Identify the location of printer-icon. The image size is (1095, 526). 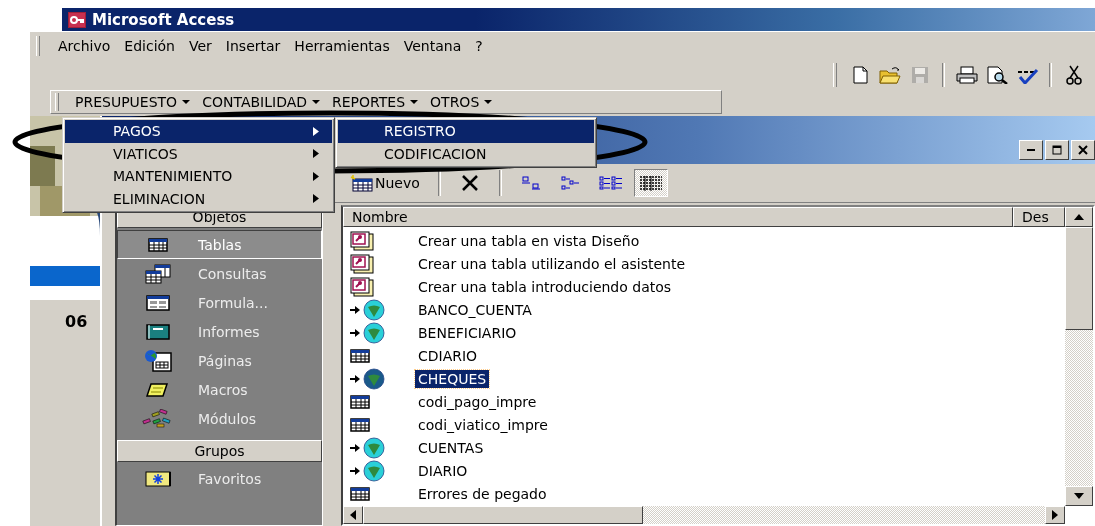
(967, 75).